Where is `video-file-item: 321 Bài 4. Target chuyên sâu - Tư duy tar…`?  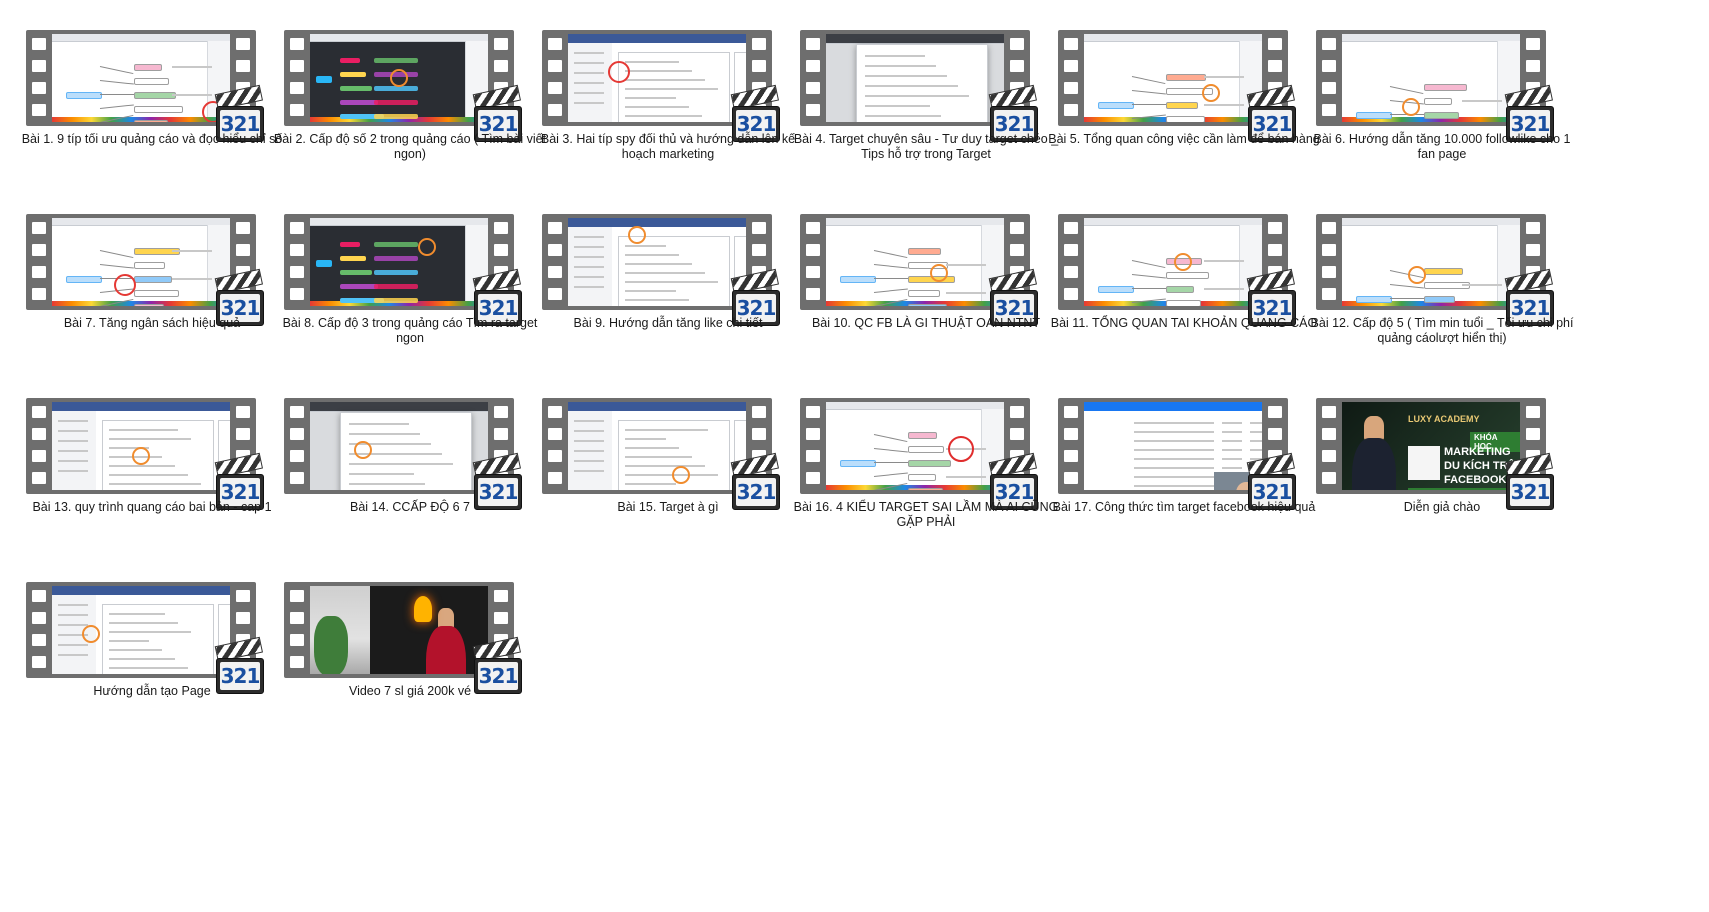
video-file-item: 321 Bài 4. Target chuyên sâu - Tư duy tar… is located at coordinates (916, 95).